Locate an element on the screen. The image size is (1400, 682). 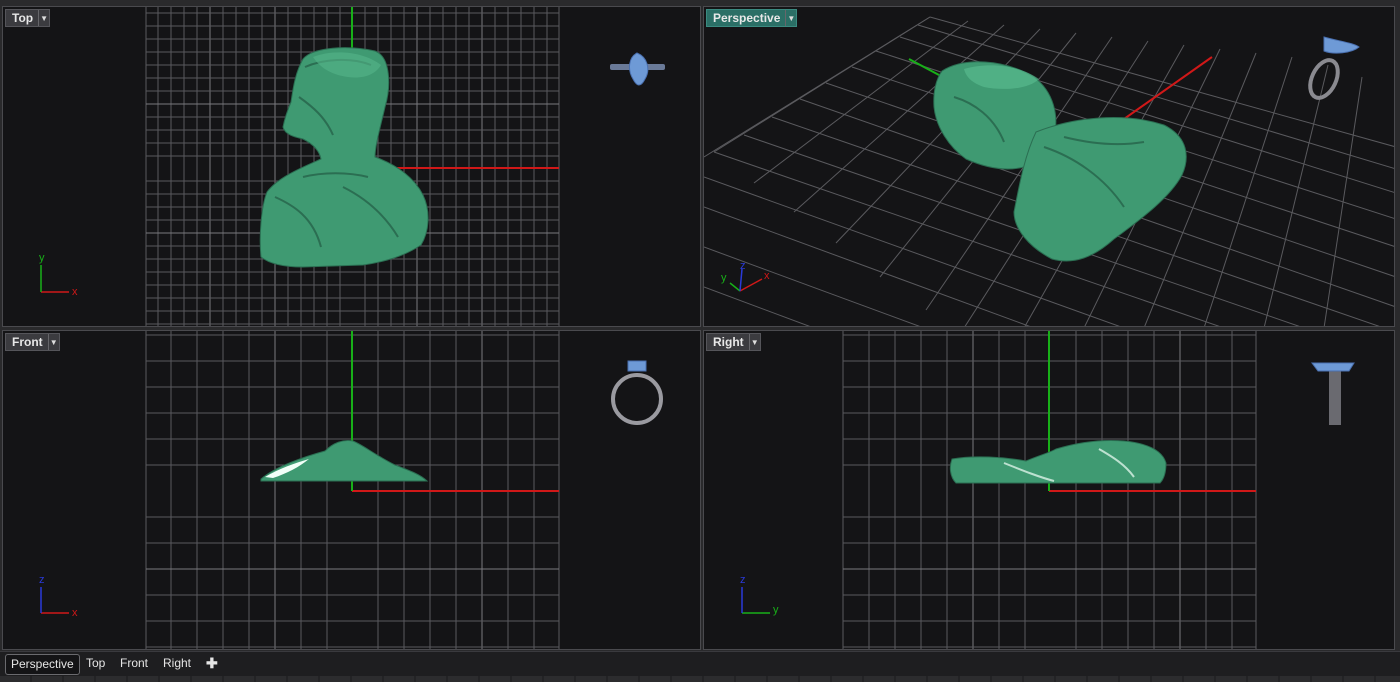
axis-triad-front: z x is located at coordinates (58, 596).